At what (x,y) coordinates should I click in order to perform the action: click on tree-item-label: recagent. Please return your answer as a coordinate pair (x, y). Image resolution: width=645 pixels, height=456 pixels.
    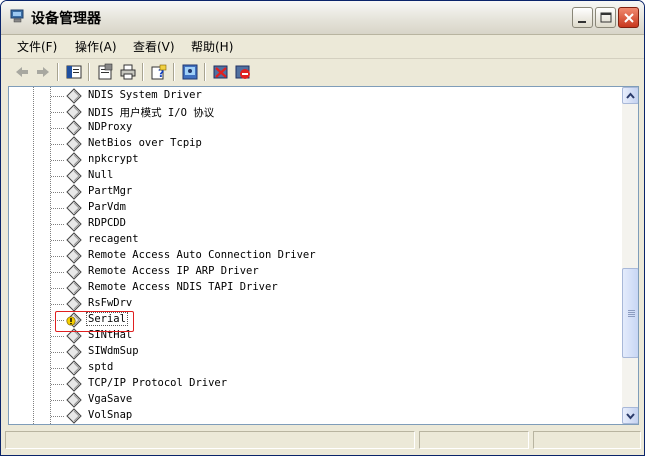
    Looking at the image, I should click on (113, 239).